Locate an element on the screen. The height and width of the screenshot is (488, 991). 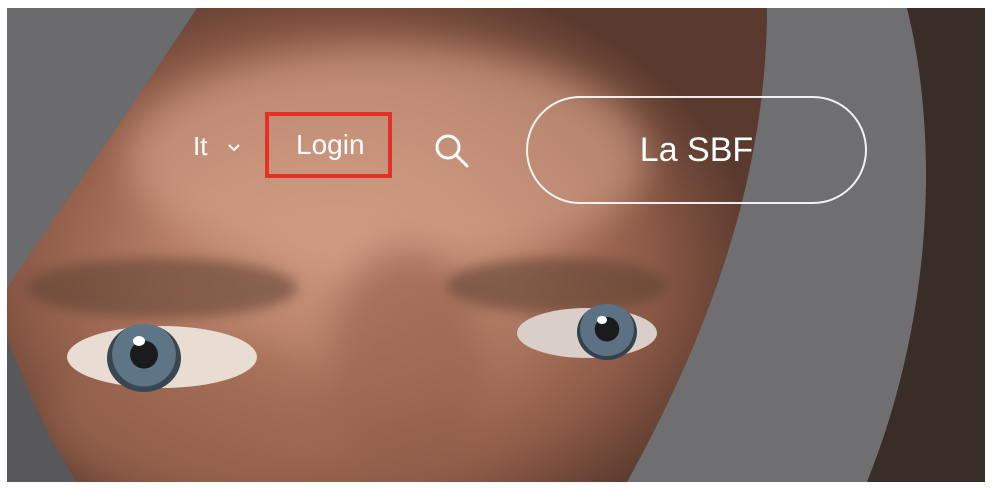
chevron-down-icon is located at coordinates (234, 148).